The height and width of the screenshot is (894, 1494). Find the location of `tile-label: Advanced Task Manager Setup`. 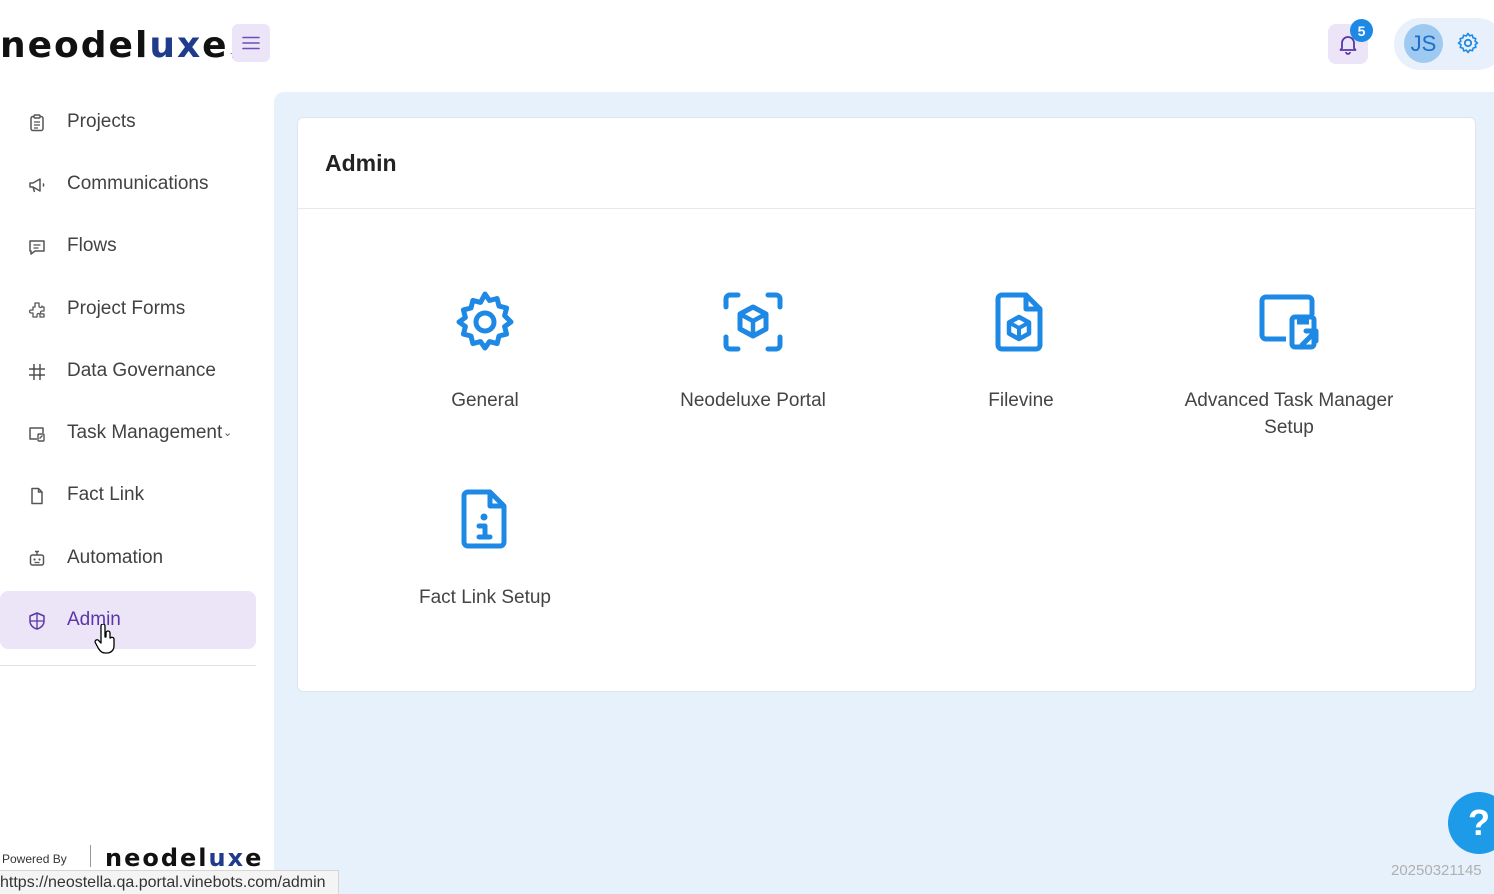

tile-label: Advanced Task Manager Setup is located at coordinates (1289, 414).